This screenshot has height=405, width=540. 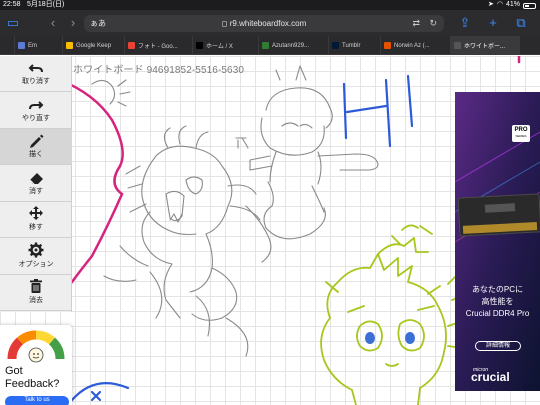 I want to click on move-icon, so click(x=36, y=213).